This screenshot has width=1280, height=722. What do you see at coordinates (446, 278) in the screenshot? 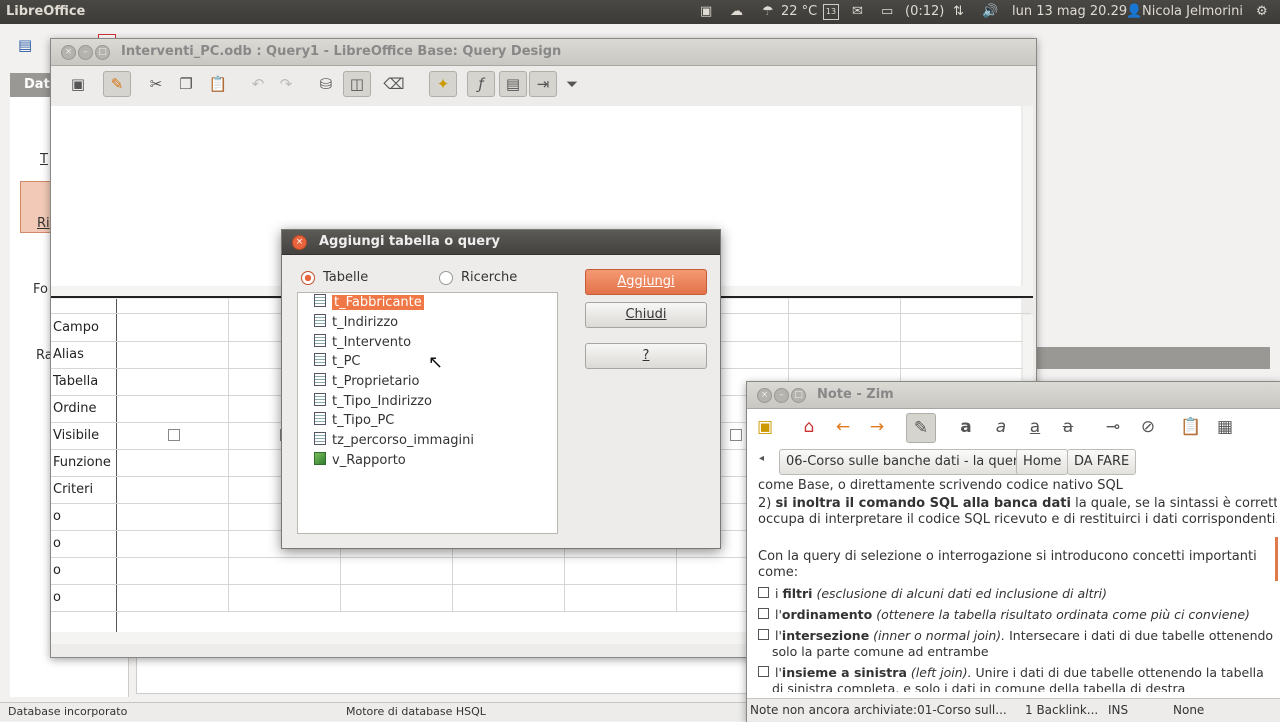
I see `radio-queries` at bounding box center [446, 278].